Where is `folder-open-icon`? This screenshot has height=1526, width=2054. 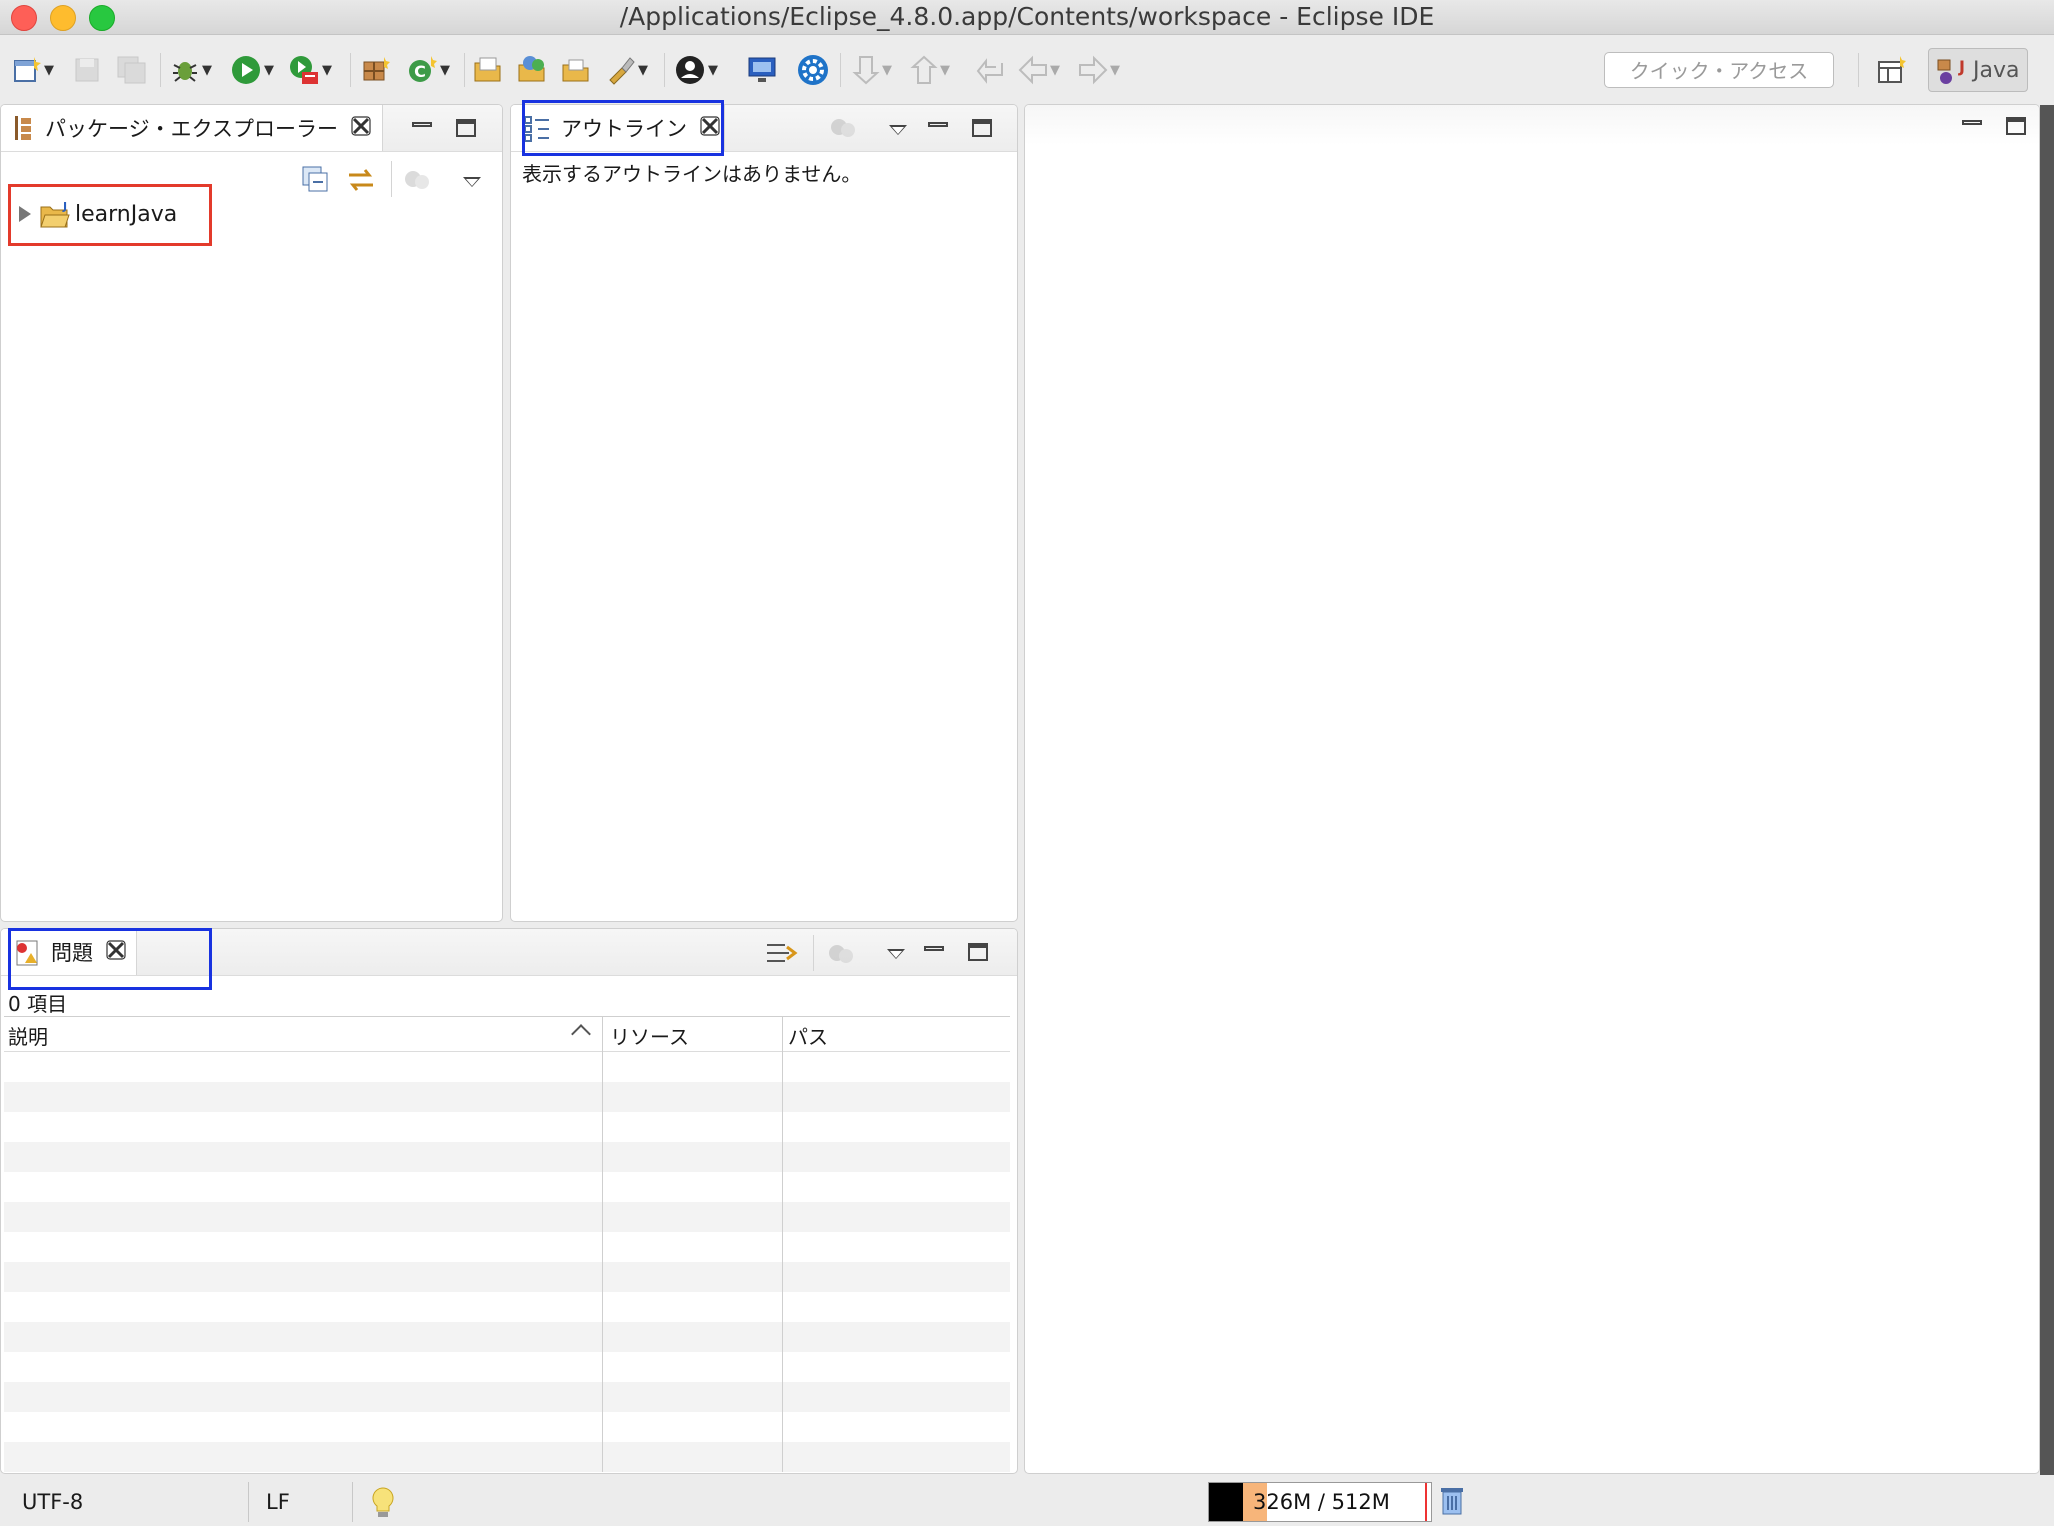 folder-open-icon is located at coordinates (575, 70).